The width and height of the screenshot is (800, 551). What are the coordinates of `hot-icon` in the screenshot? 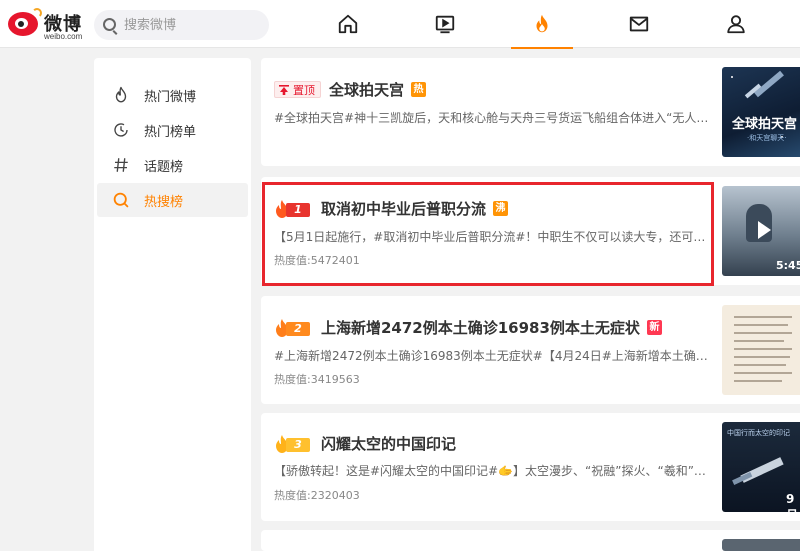 It's located at (542, 23).